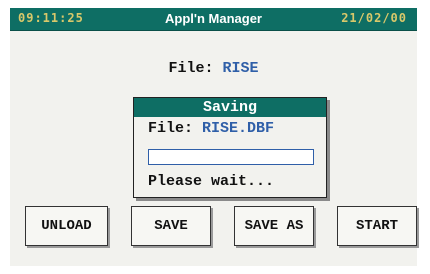  I want to click on current-file: File: RISE, so click(213, 68).